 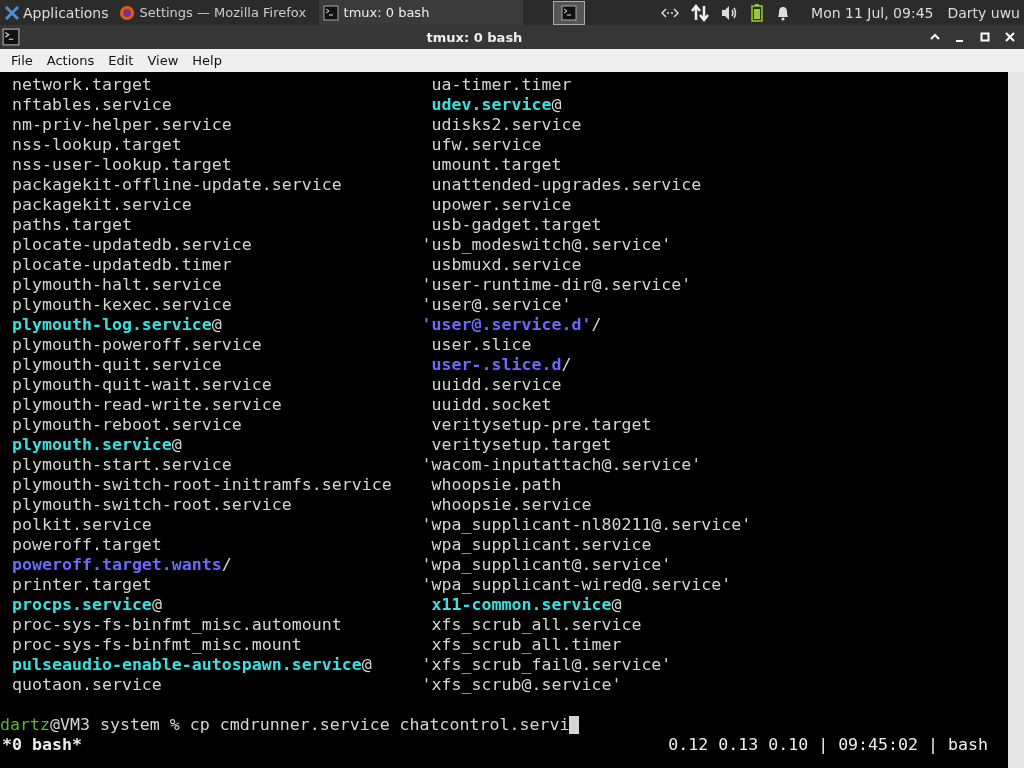 I want to click on scrollbar, so click(x=1016, y=420).